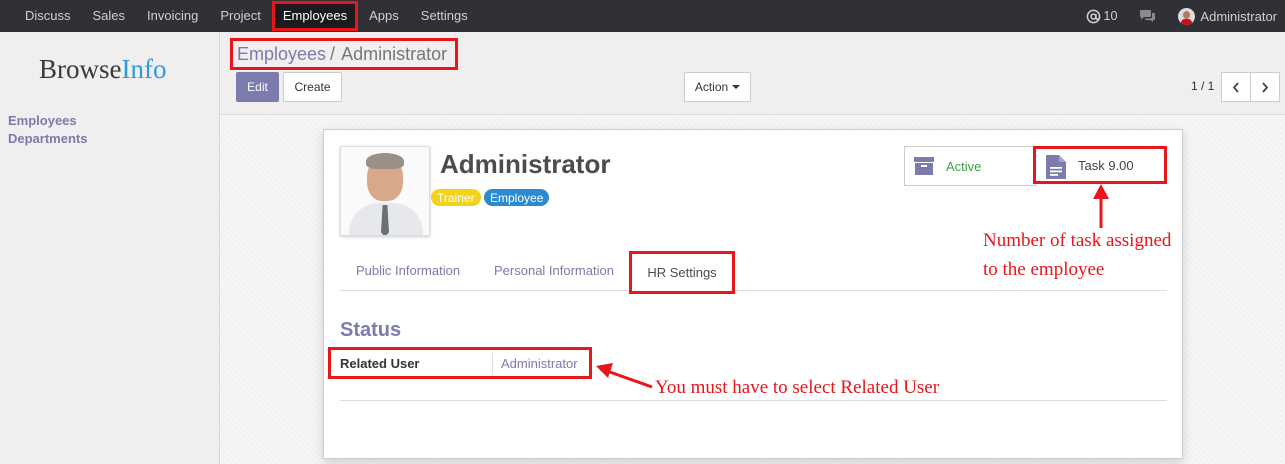 The image size is (1285, 464). What do you see at coordinates (1106, 165) in the screenshot?
I see `task-label: Task 9.00` at bounding box center [1106, 165].